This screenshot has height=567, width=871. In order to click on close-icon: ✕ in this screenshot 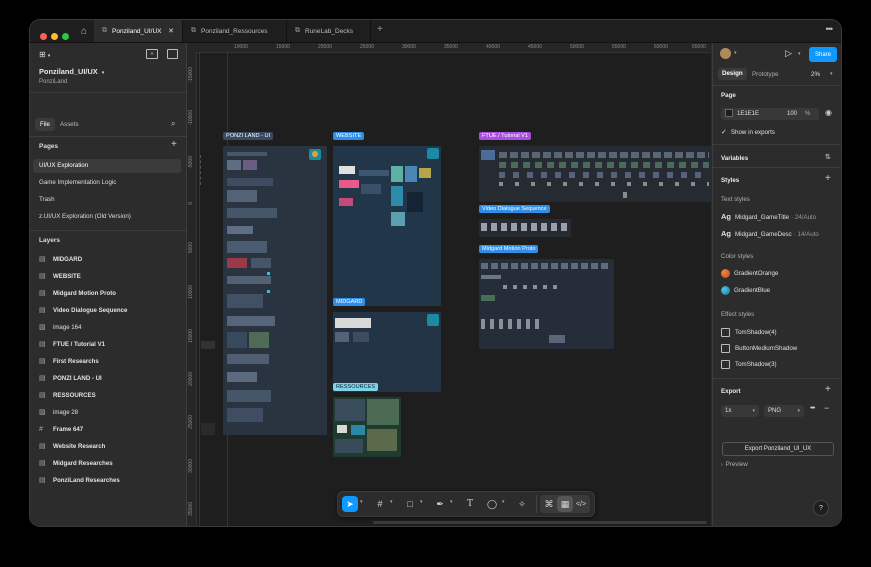, I will do `click(171, 31)`.